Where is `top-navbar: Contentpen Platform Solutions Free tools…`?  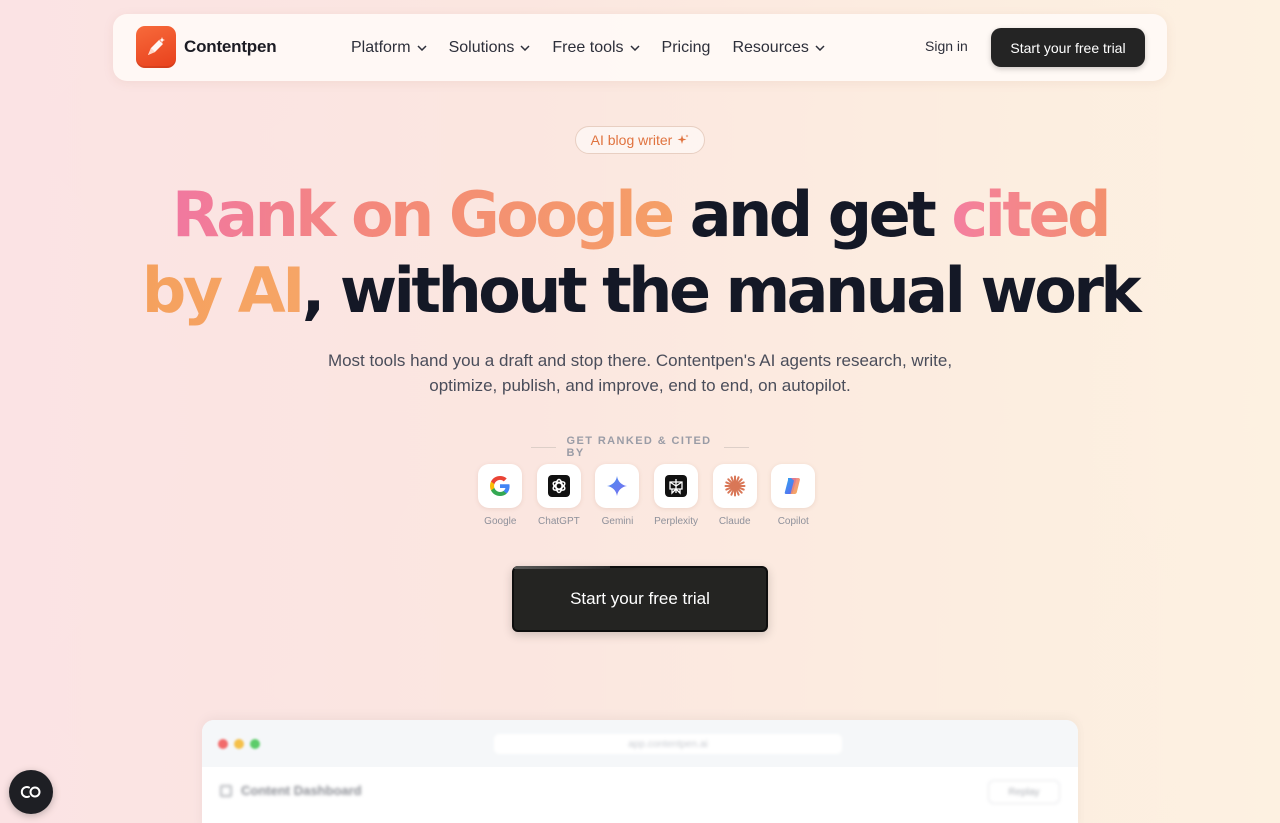
top-navbar: Contentpen Platform Solutions Free tools… is located at coordinates (640, 47).